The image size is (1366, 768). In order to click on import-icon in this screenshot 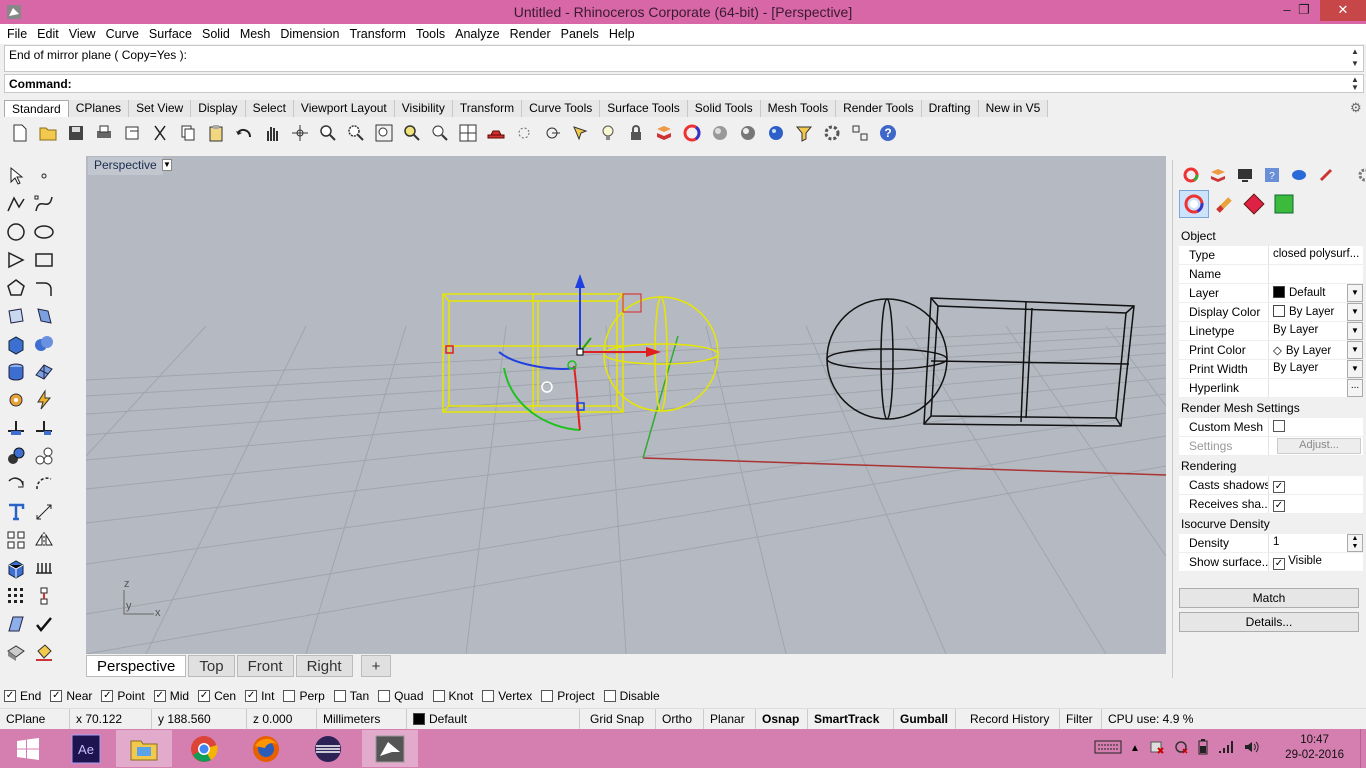, I will do `click(132, 132)`.